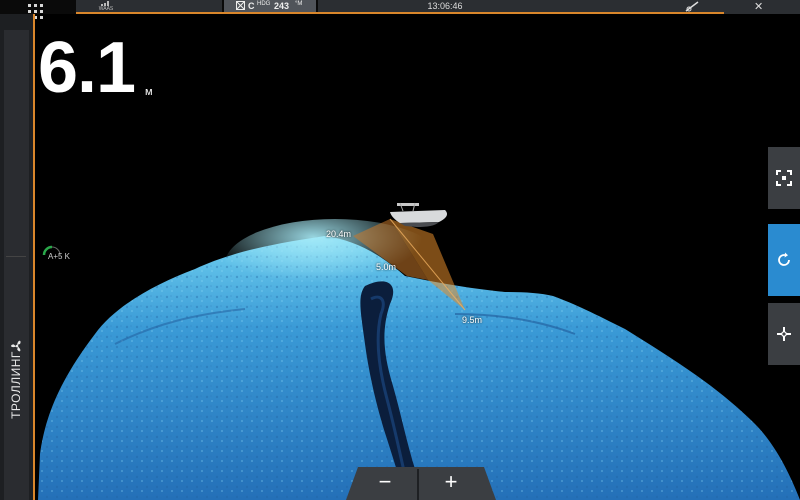 The width and height of the screenshot is (800, 500). What do you see at coordinates (149, 92) in the screenshot?
I see `depth-unit: м` at bounding box center [149, 92].